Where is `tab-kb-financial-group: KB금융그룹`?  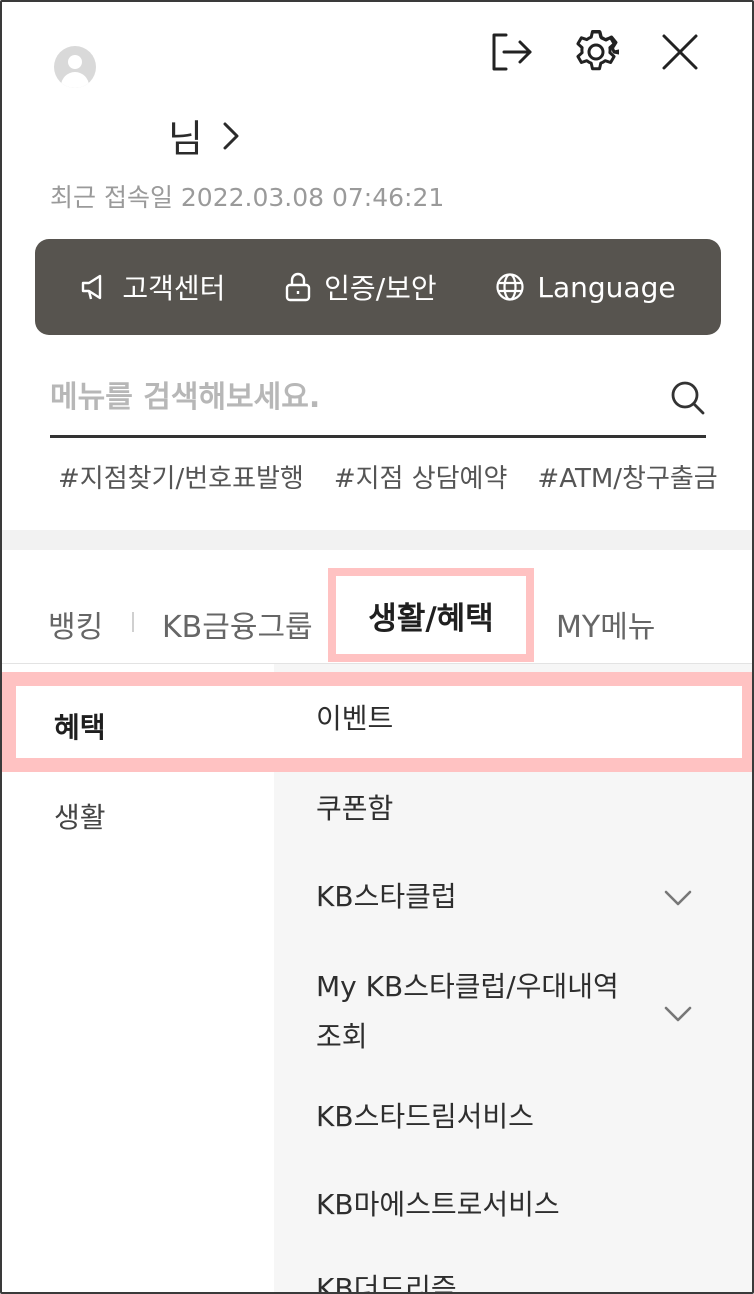 tab-kb-financial-group: KB금융그룹 is located at coordinates (237, 624).